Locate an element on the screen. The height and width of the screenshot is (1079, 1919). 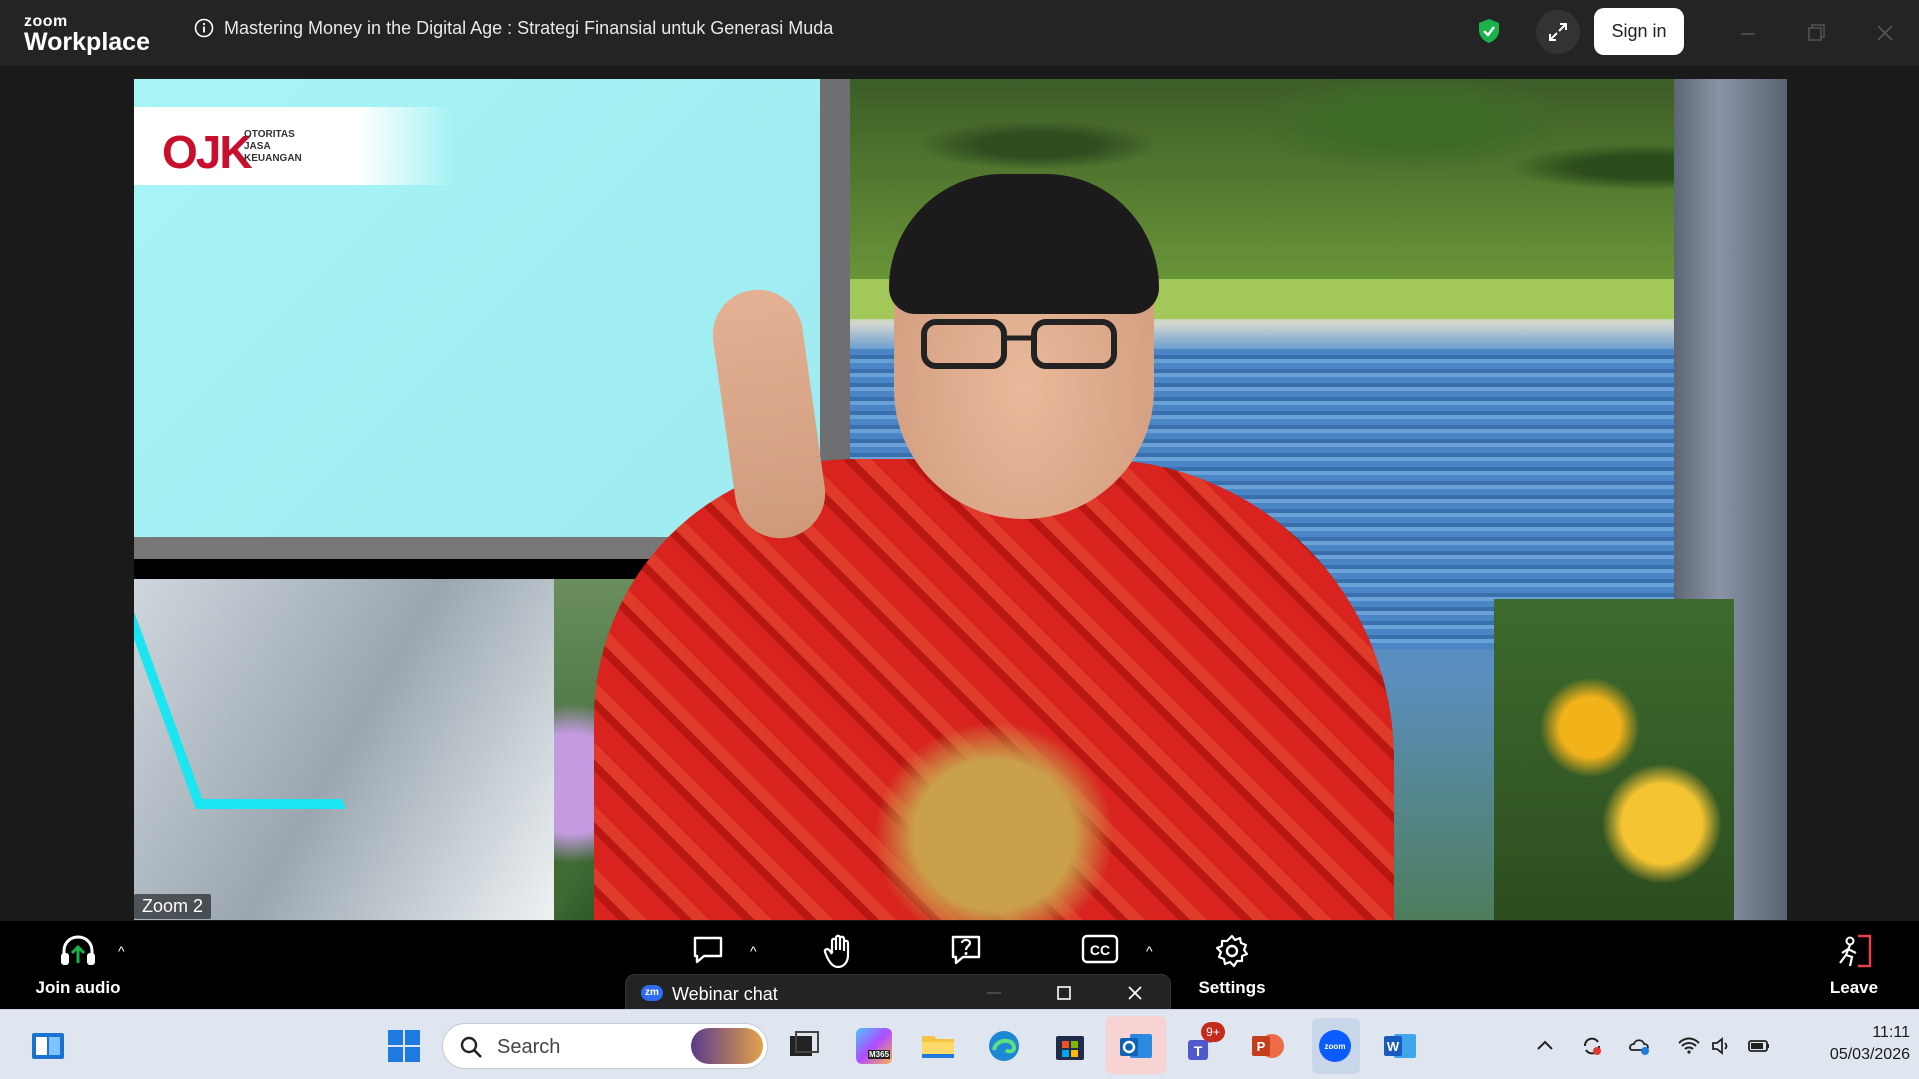
m365-copilot-icon: M365 is located at coordinates (874, 1046).